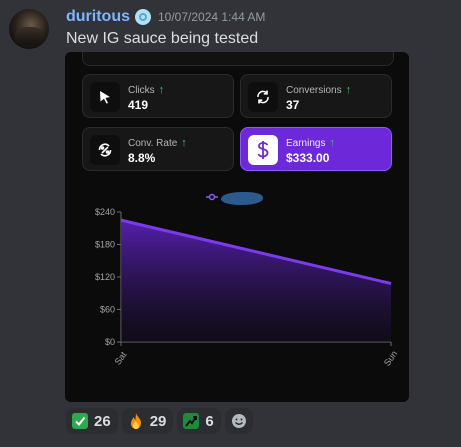  Describe the element at coordinates (162, 38) in the screenshot. I see `message-content: New IG sauce being tested` at that location.